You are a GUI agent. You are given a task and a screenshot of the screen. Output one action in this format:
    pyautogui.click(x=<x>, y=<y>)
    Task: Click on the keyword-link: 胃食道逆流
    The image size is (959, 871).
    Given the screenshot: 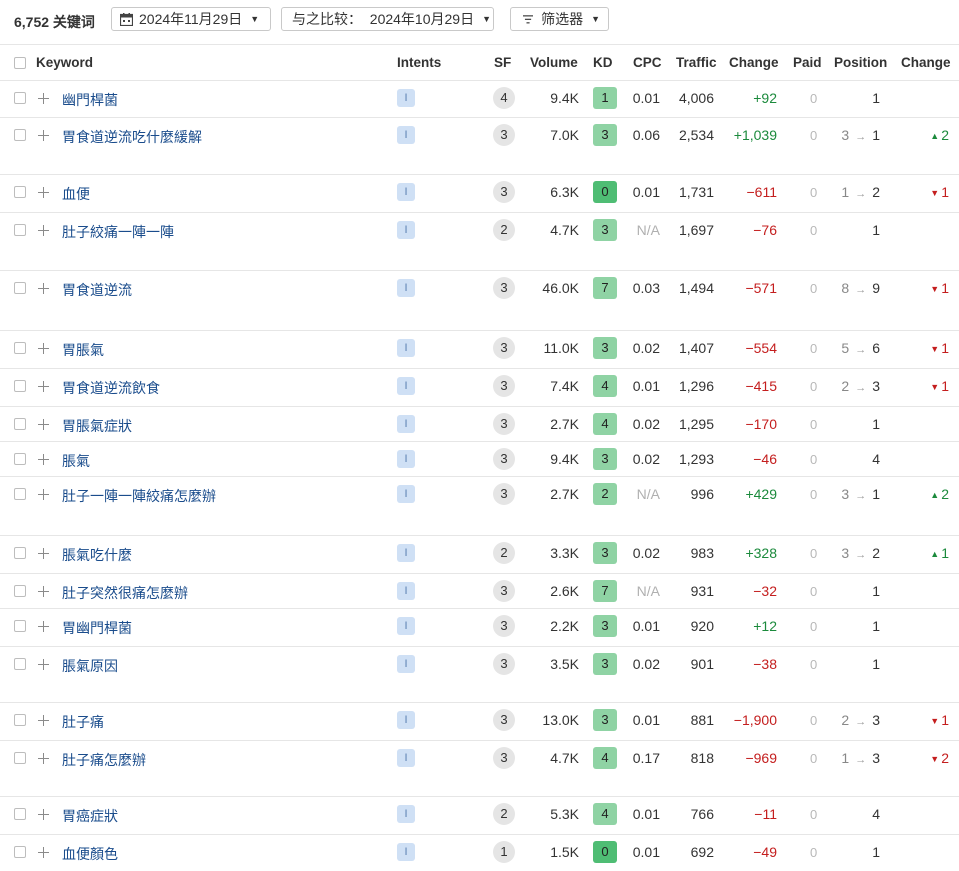 What is the action you would take?
    pyautogui.click(x=97, y=290)
    